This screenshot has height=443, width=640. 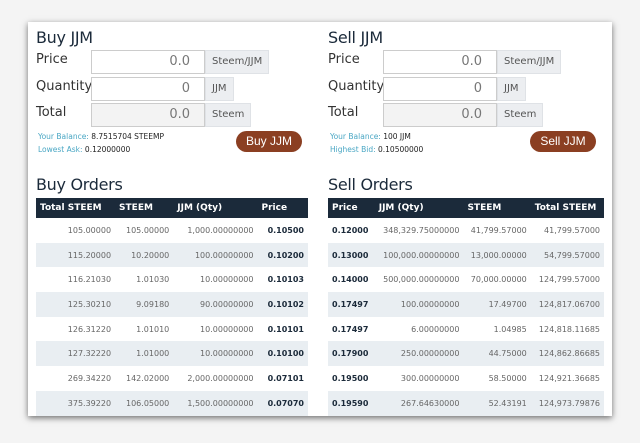 I want to click on sell-title: Sell JJM, so click(x=355, y=37).